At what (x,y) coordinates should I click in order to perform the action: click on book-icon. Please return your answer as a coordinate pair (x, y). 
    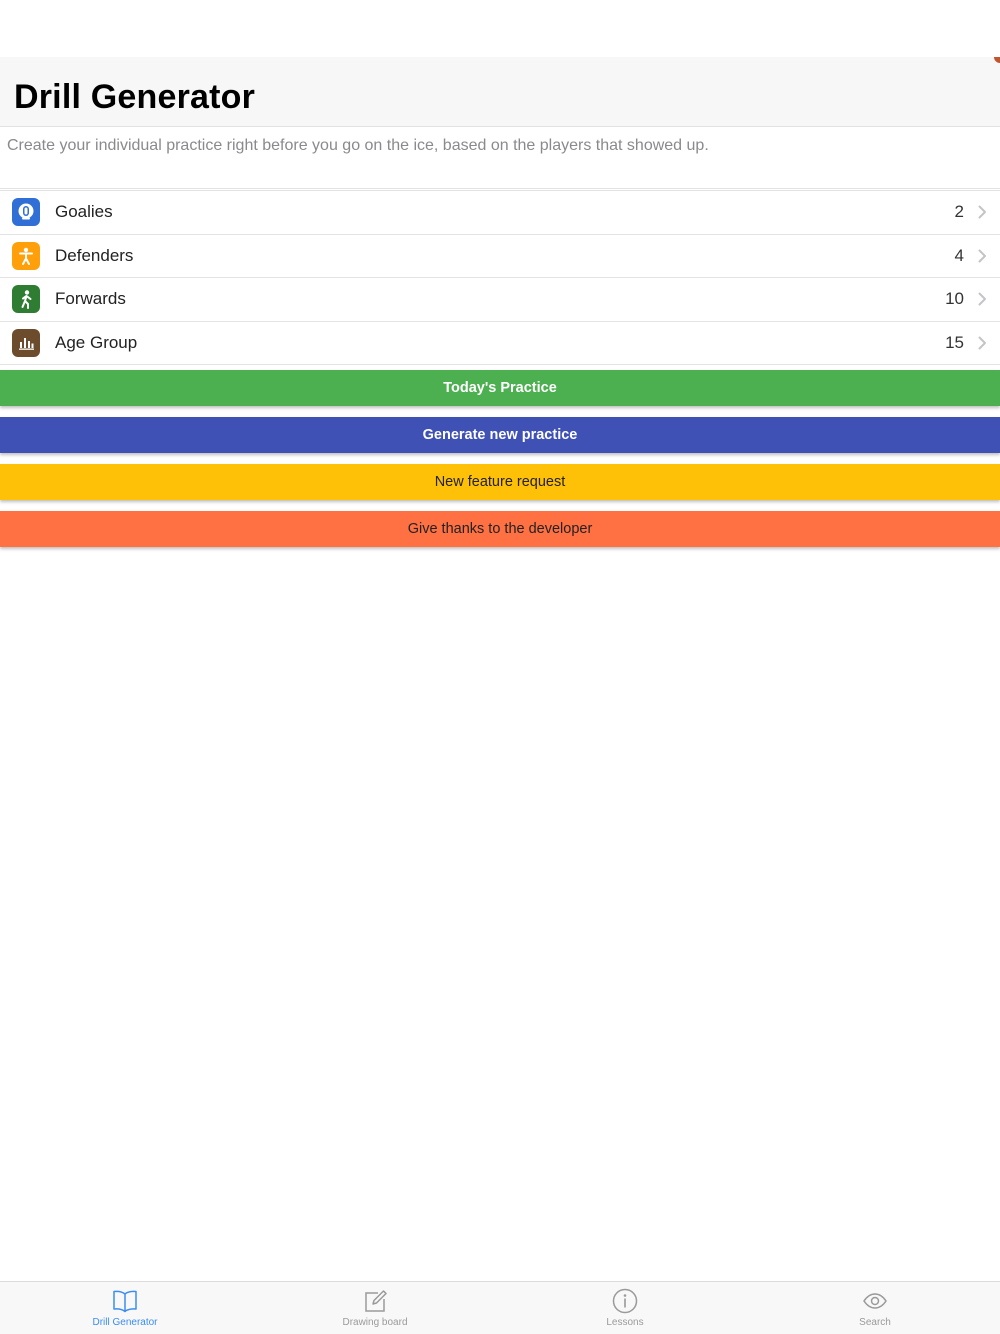
    Looking at the image, I should click on (125, 1301).